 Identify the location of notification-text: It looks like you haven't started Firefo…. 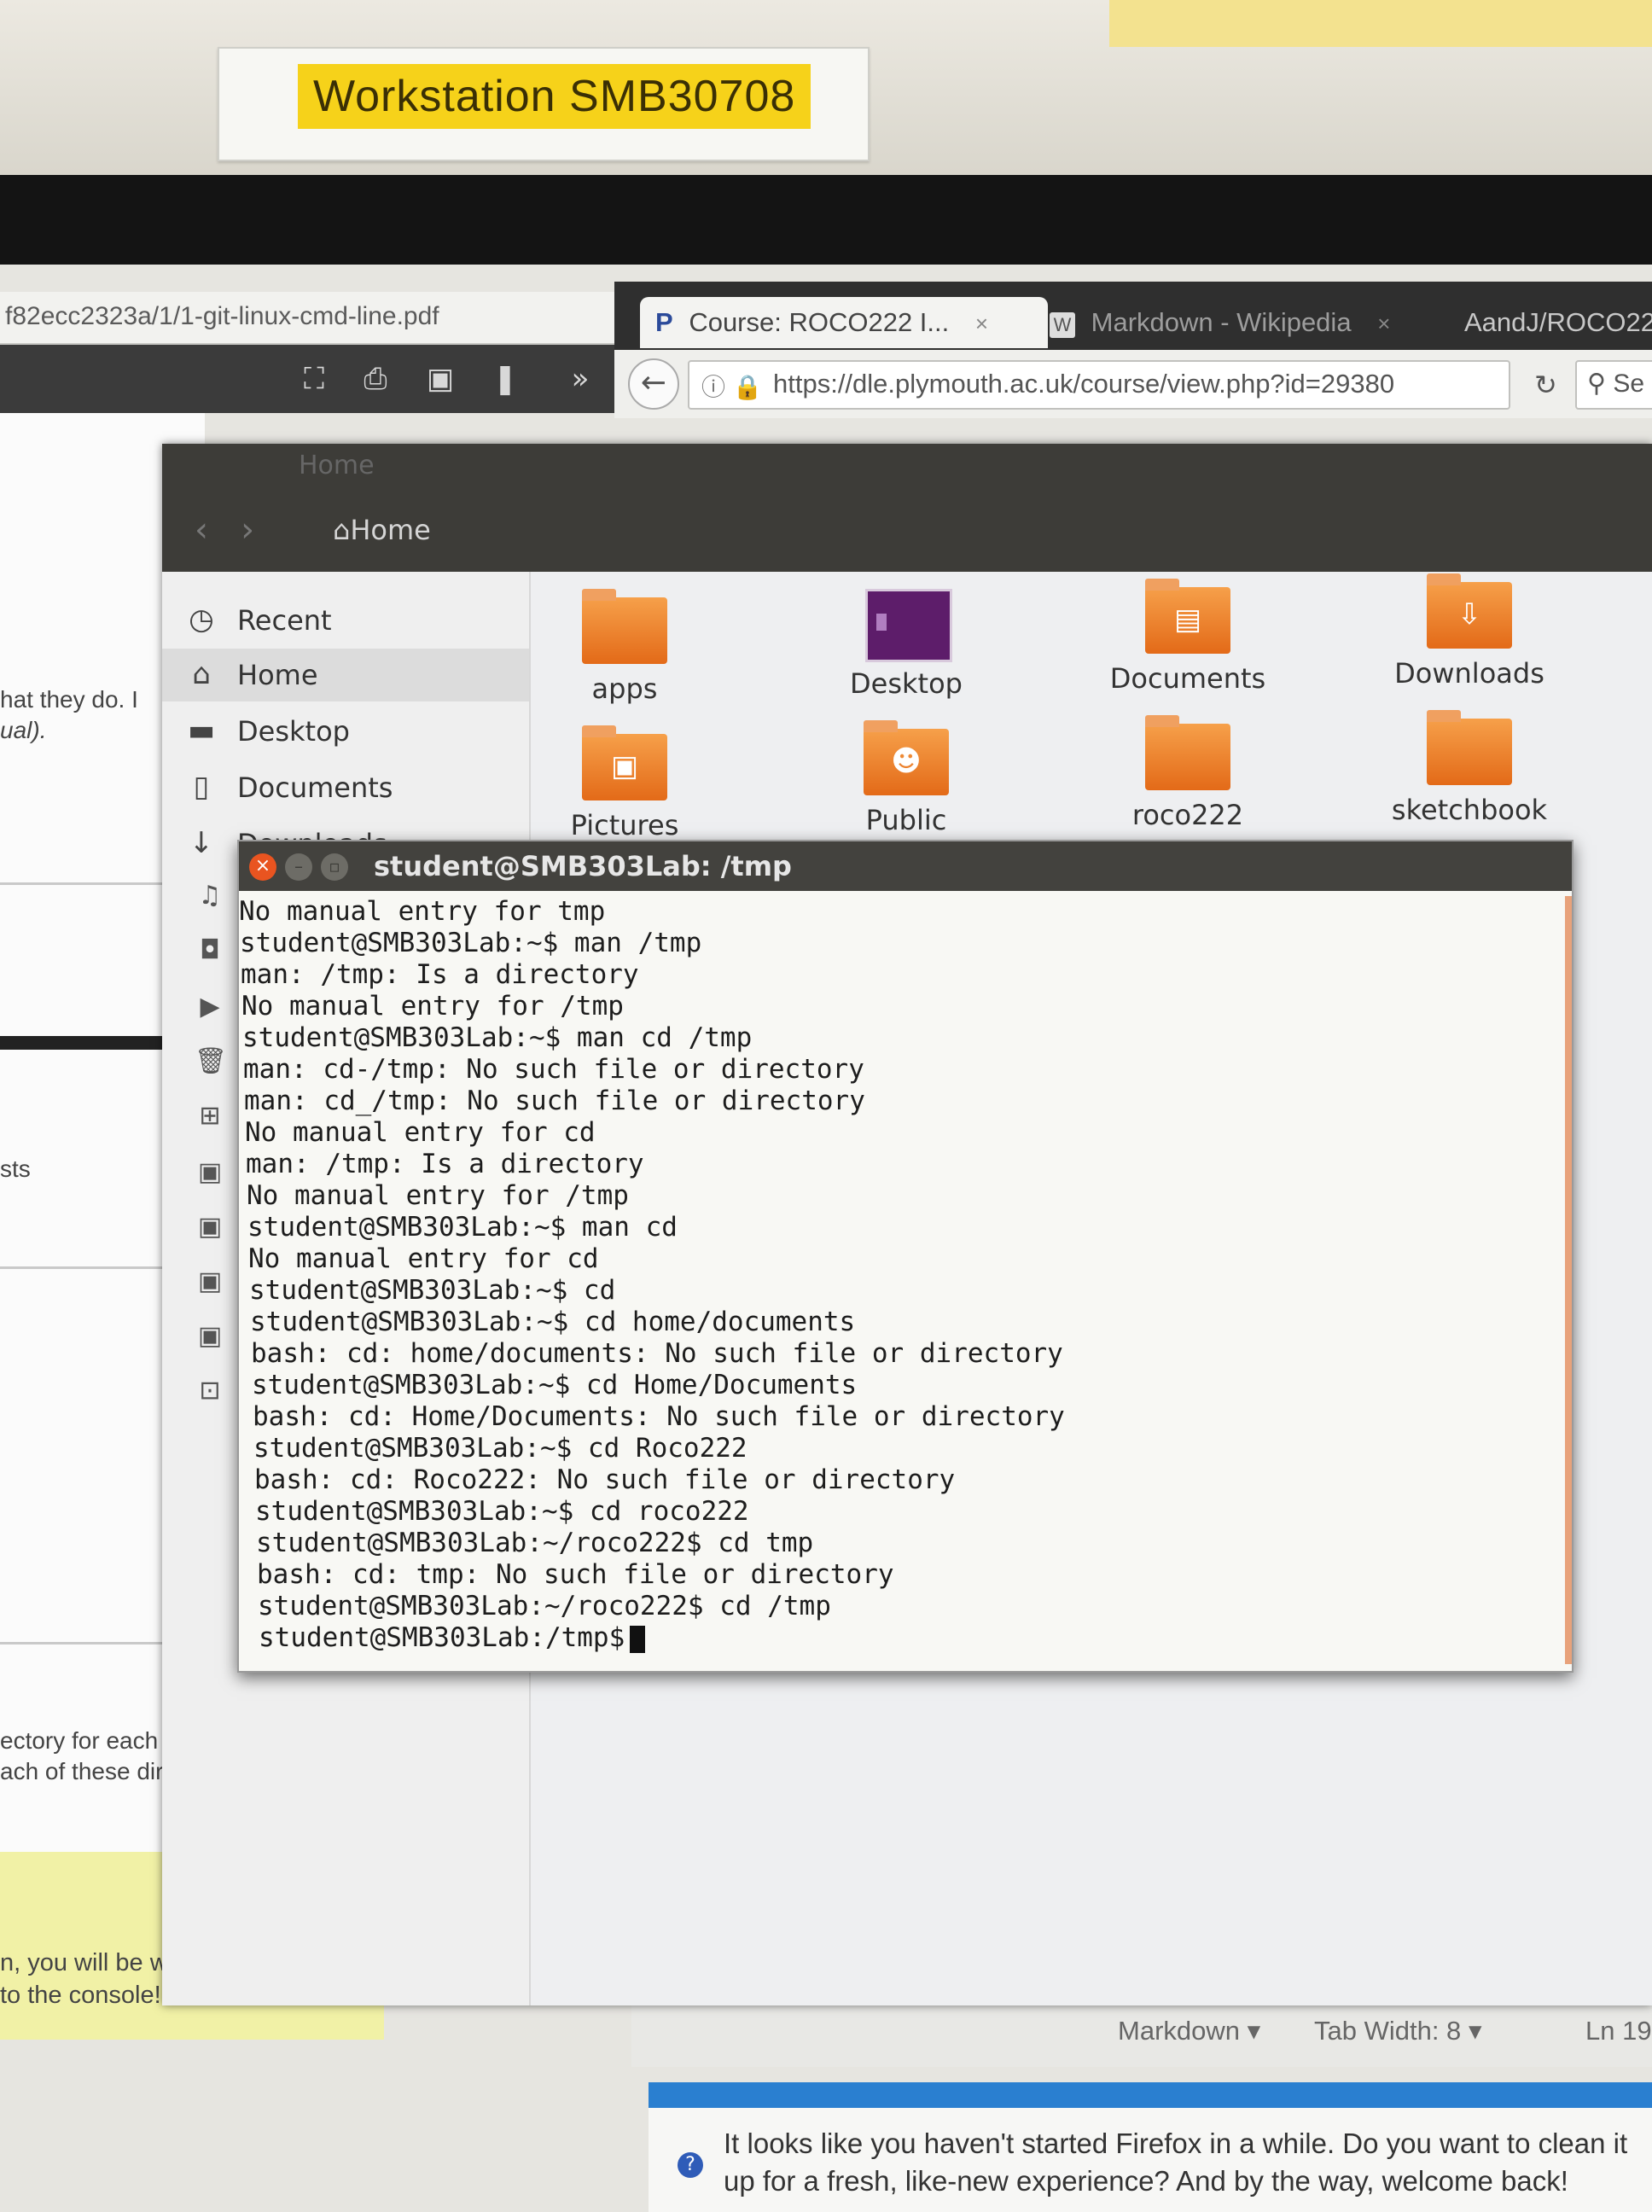
(1176, 2162).